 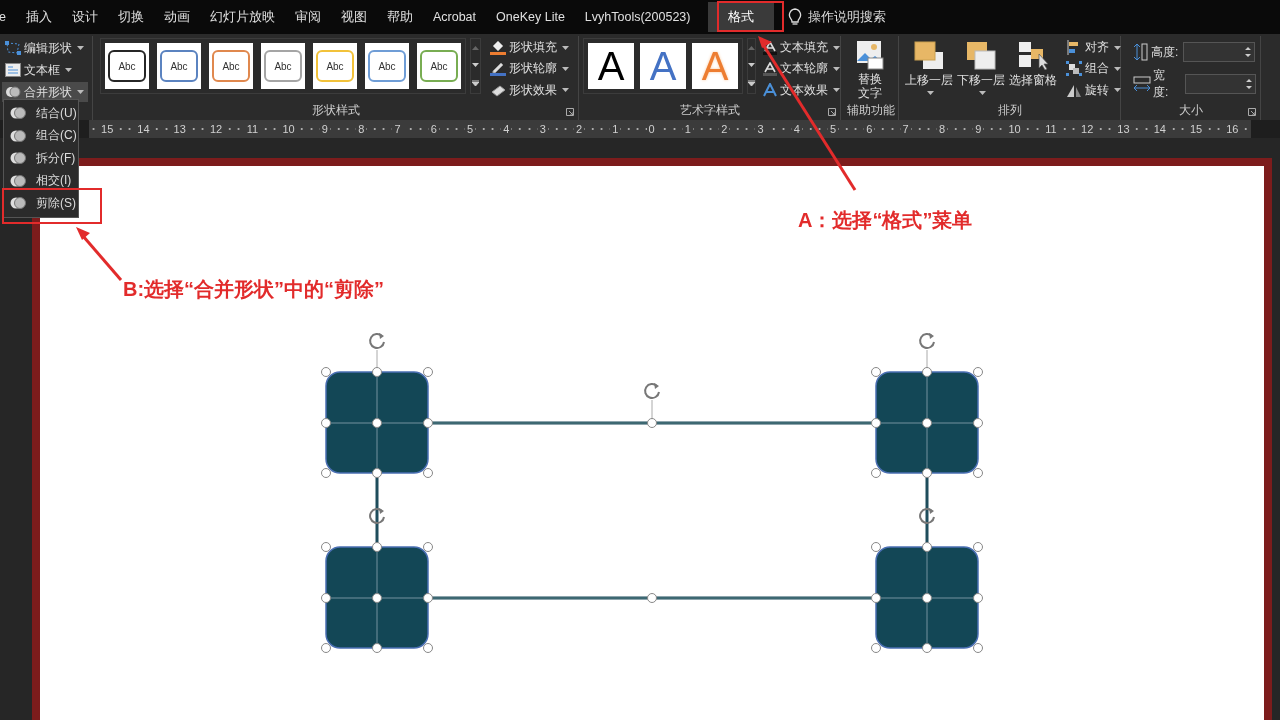 What do you see at coordinates (833, 129) in the screenshot?
I see `ruler-number: 5` at bounding box center [833, 129].